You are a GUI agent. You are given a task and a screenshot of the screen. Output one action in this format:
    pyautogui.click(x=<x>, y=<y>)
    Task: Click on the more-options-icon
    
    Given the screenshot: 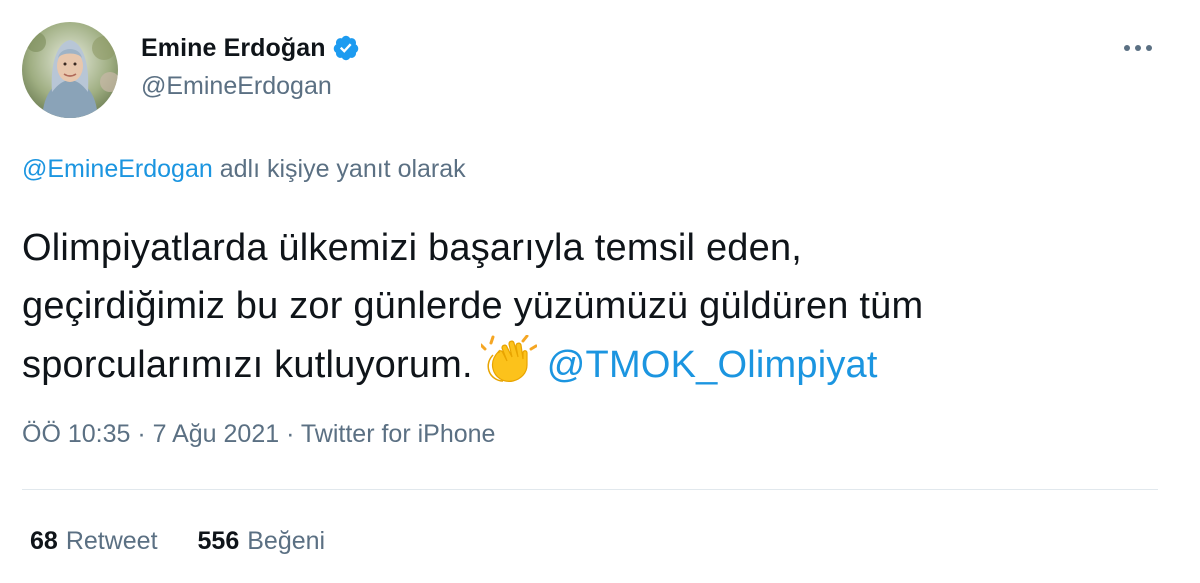 What is the action you would take?
    pyautogui.click(x=1138, y=48)
    